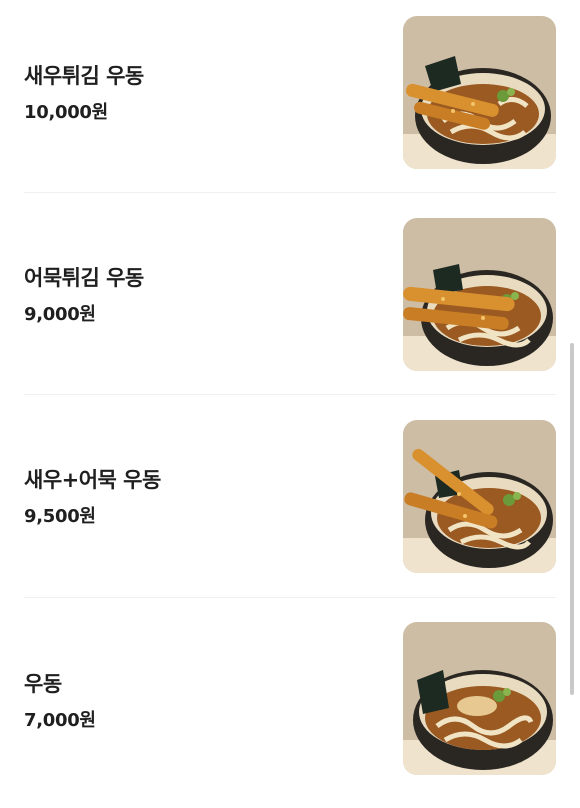  I want to click on plain-udon-photo, so click(479, 698).